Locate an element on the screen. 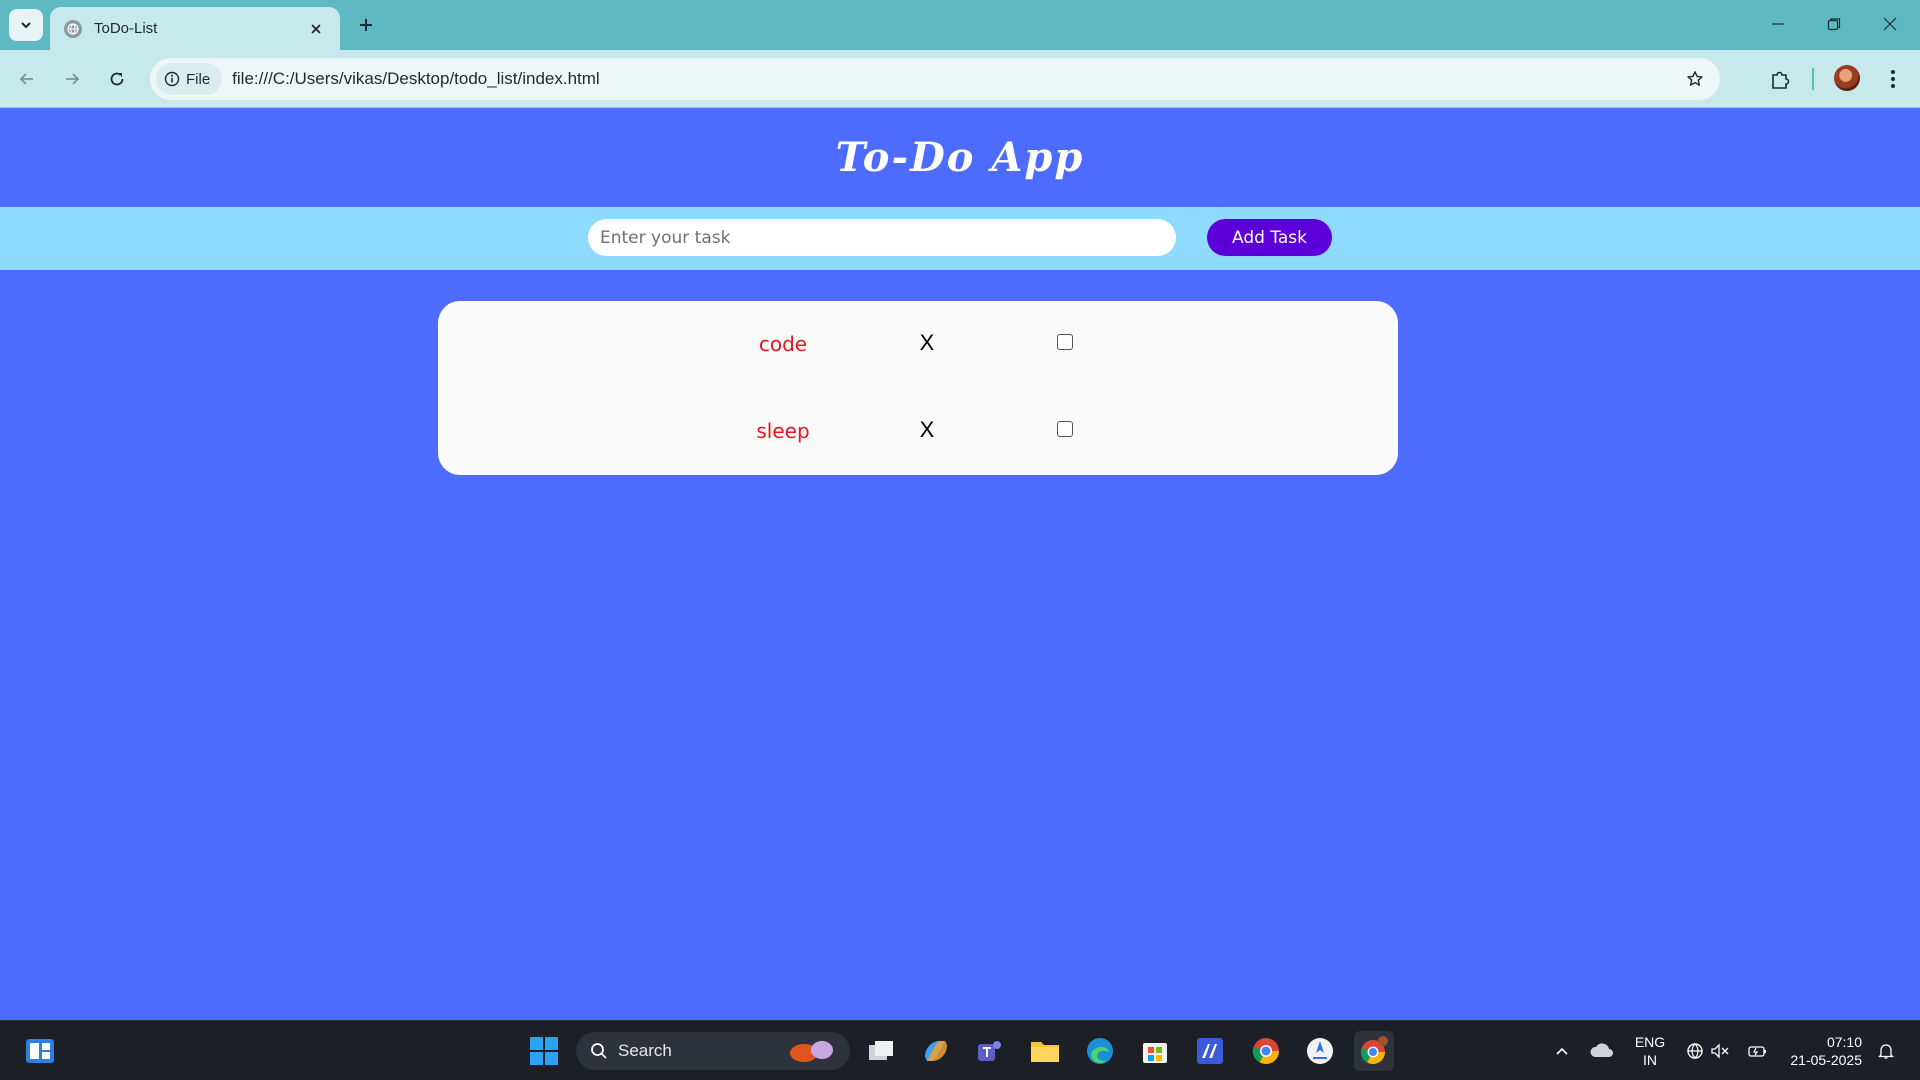 This screenshot has height=1080, width=1920. teams-icon is located at coordinates (989, 1051).